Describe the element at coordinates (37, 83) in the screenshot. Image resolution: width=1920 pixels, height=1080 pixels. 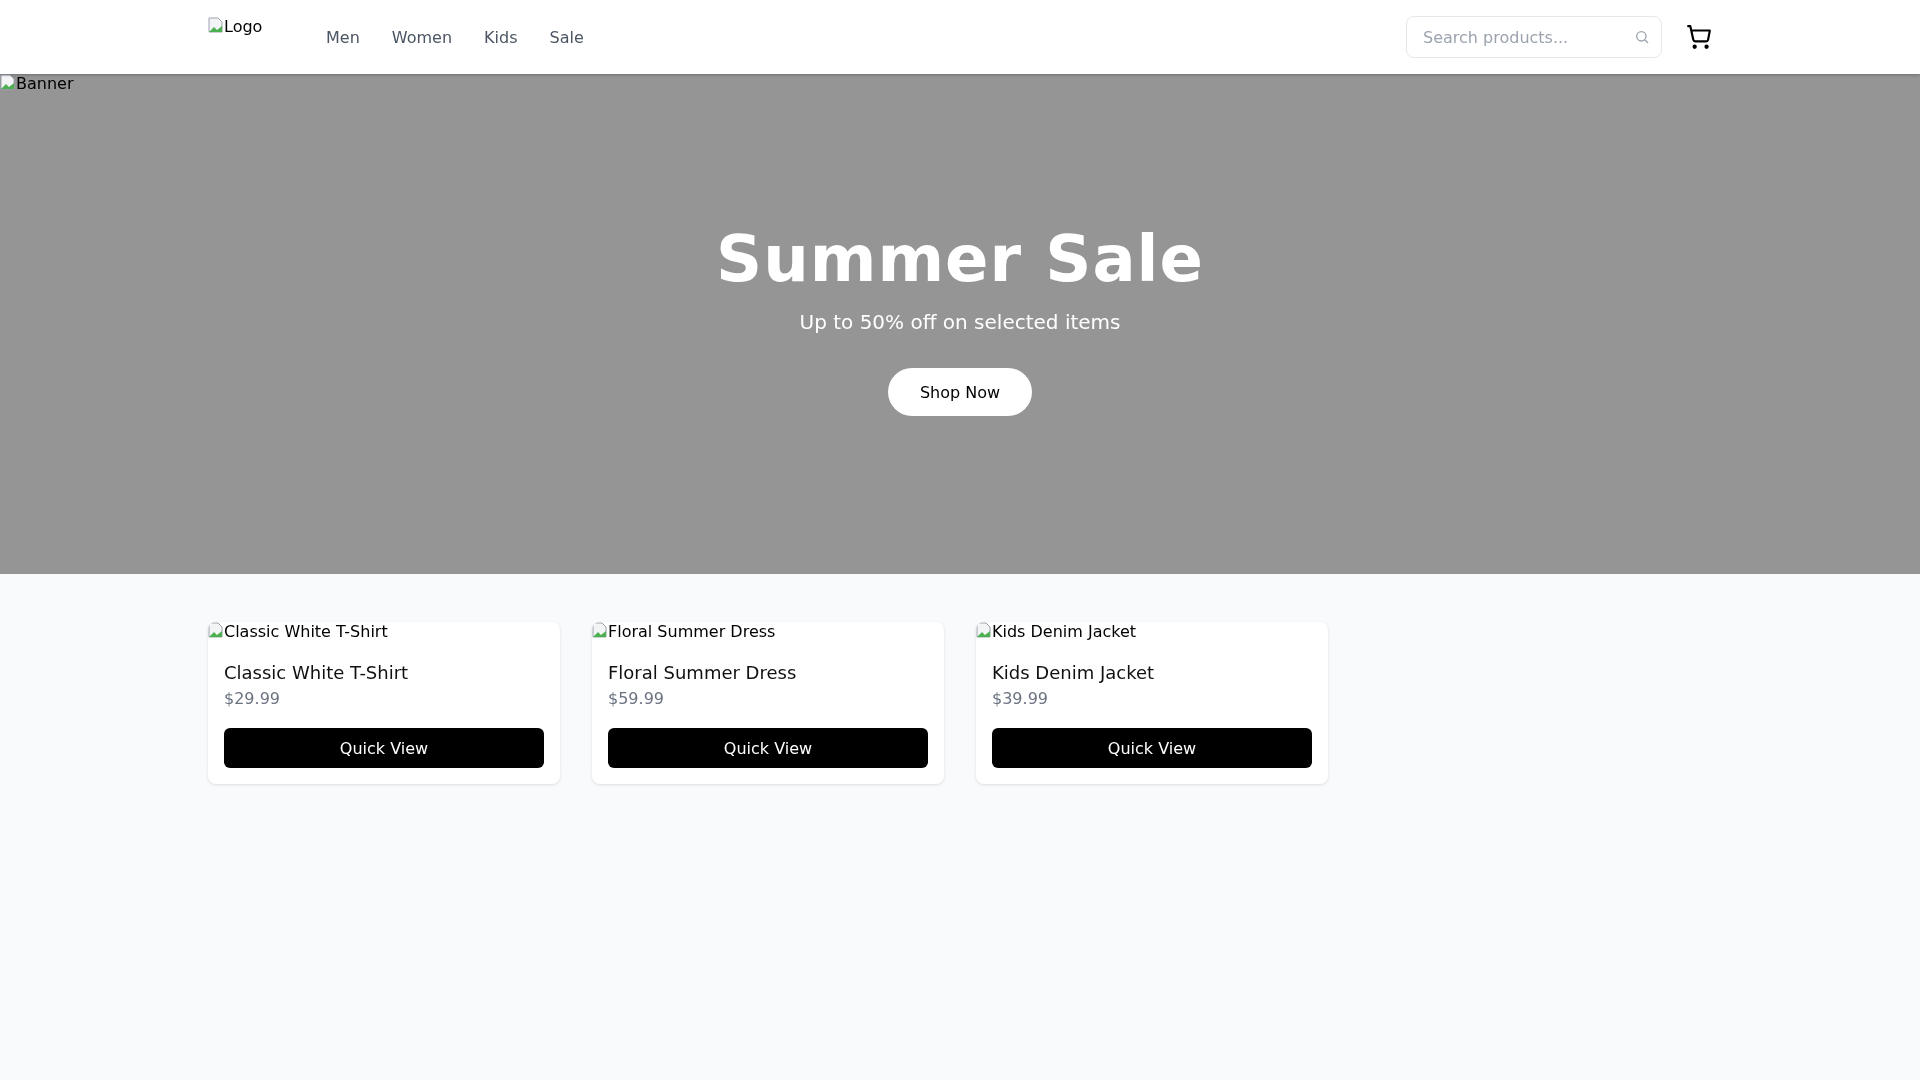
I see `banner-alt-text: Banner` at that location.